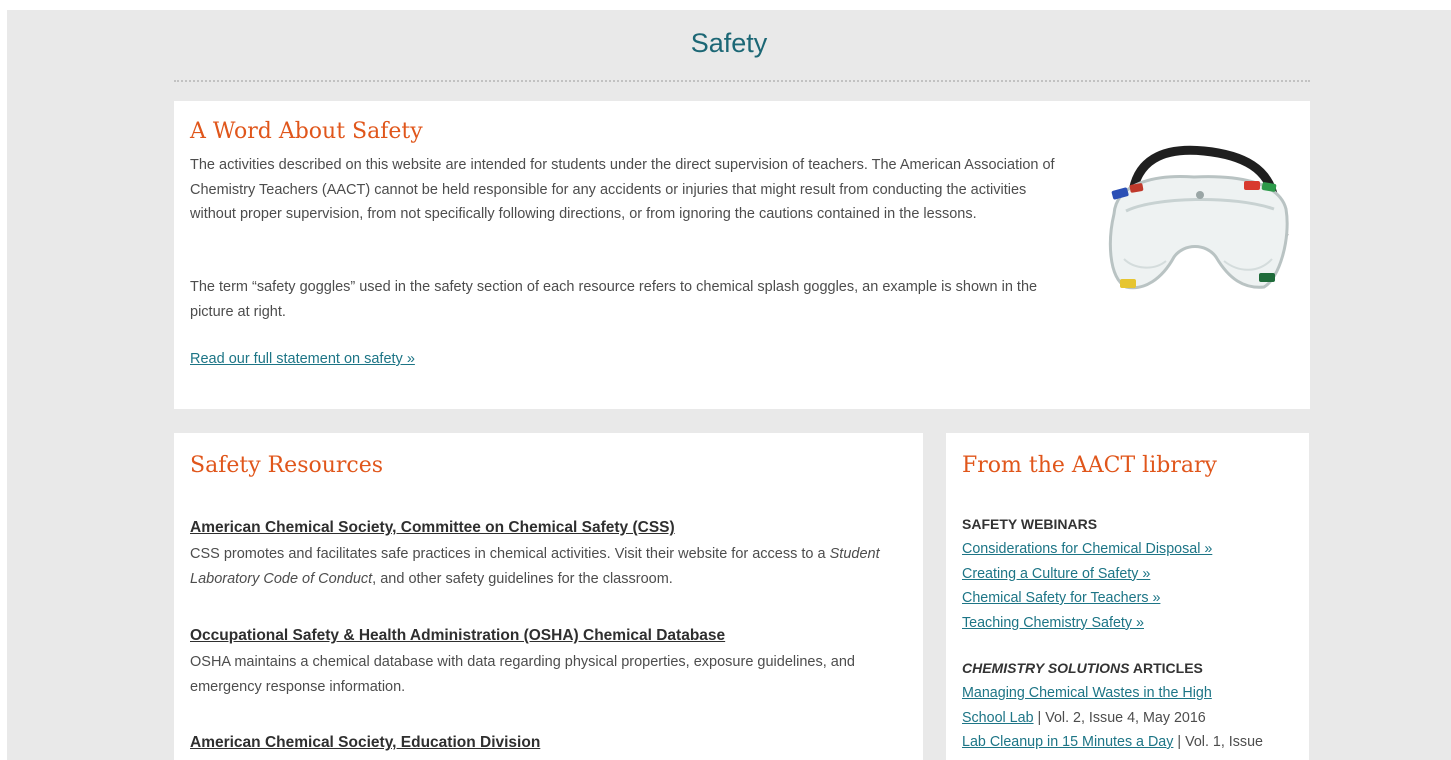 The height and width of the screenshot is (760, 1451). I want to click on safety-resources-heading: Safety Resources, so click(287, 465).